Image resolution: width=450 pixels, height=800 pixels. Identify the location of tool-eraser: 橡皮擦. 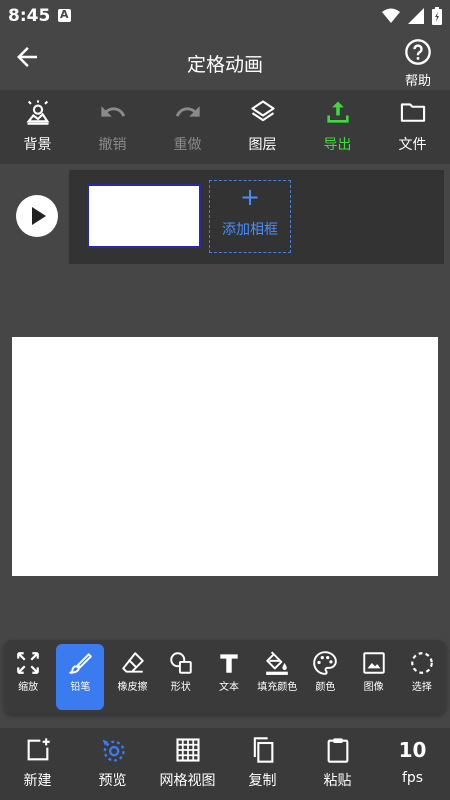
(132, 677).